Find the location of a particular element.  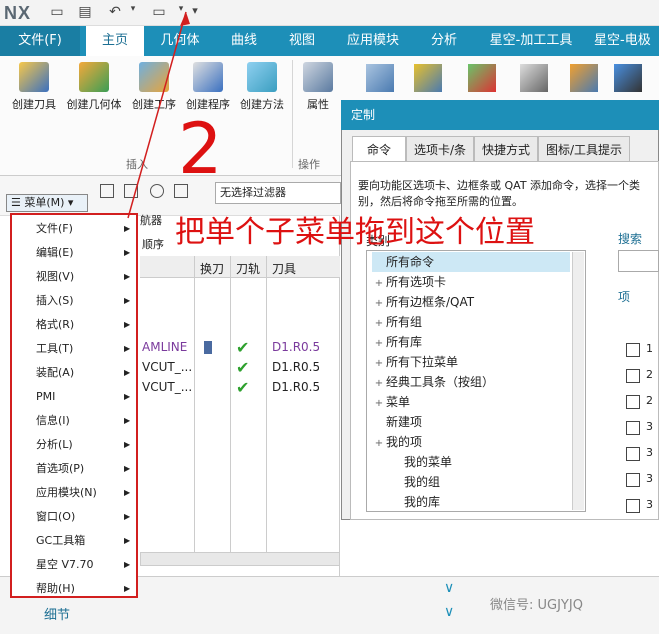

annotation-arrow is located at coordinates (158, 115).